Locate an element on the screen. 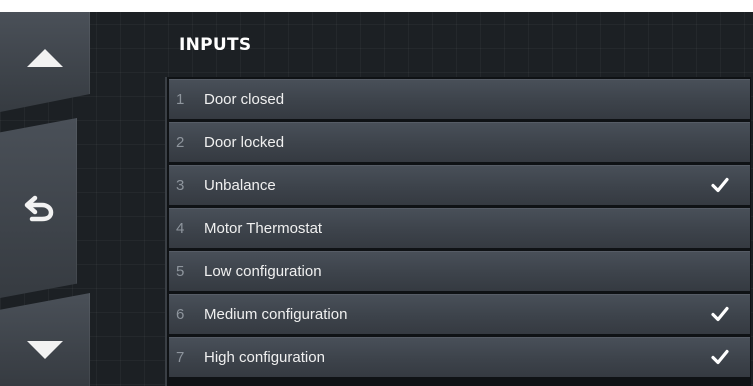  row-label: Medium configuration is located at coordinates (276, 314).